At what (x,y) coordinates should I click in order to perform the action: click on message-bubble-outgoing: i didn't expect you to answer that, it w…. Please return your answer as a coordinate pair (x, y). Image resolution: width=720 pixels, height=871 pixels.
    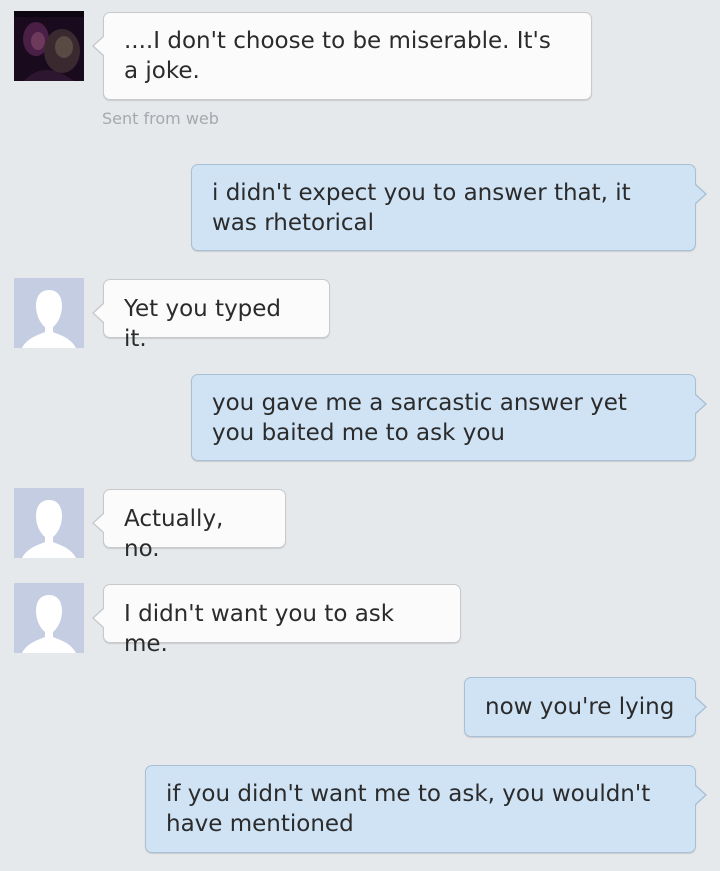
    Looking at the image, I should click on (449, 207).